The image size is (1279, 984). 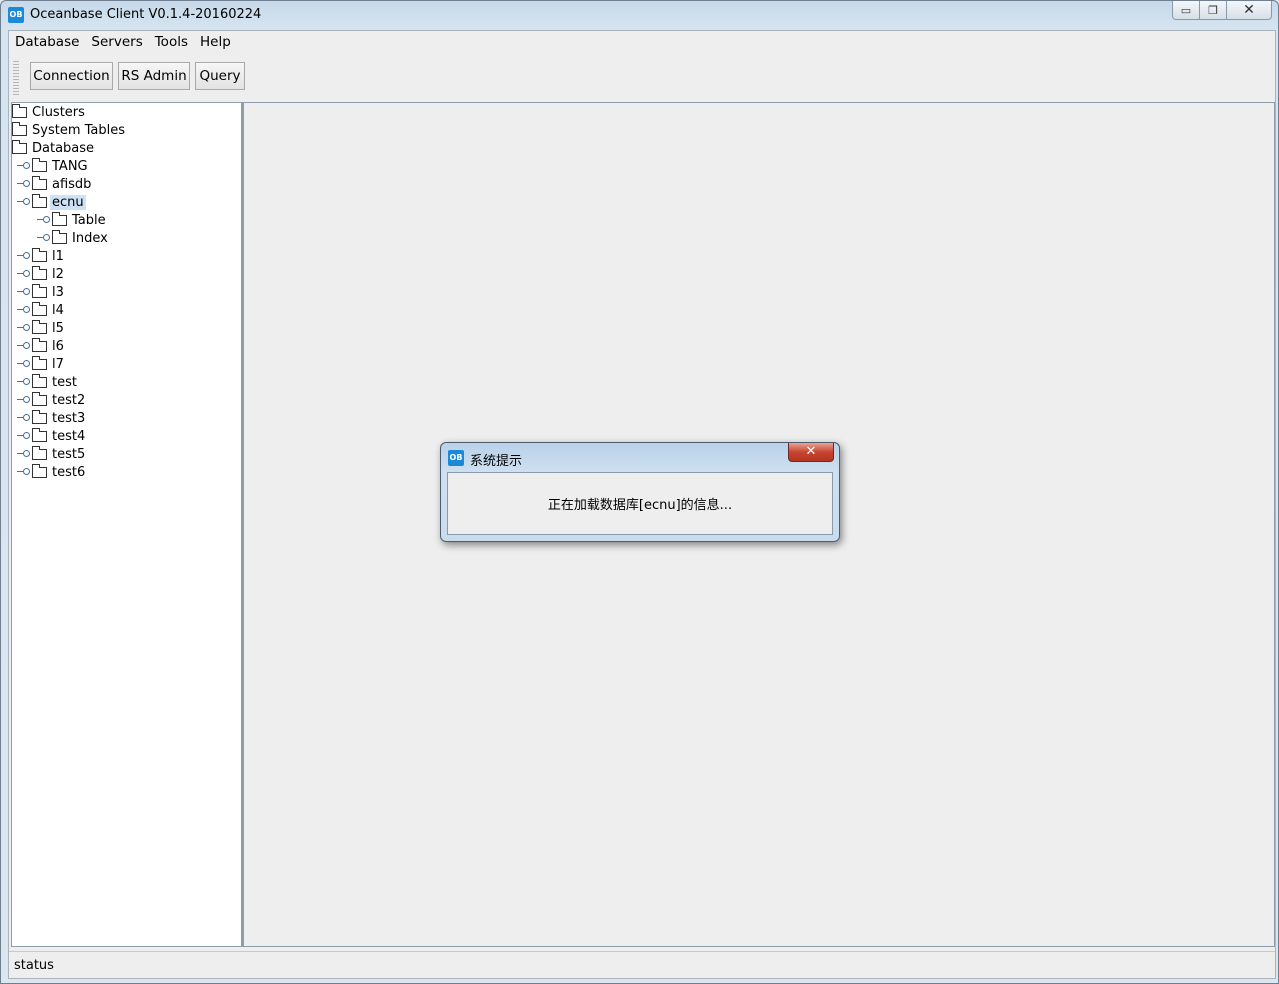 I want to click on tree-node-label: l5, so click(x=58, y=328).